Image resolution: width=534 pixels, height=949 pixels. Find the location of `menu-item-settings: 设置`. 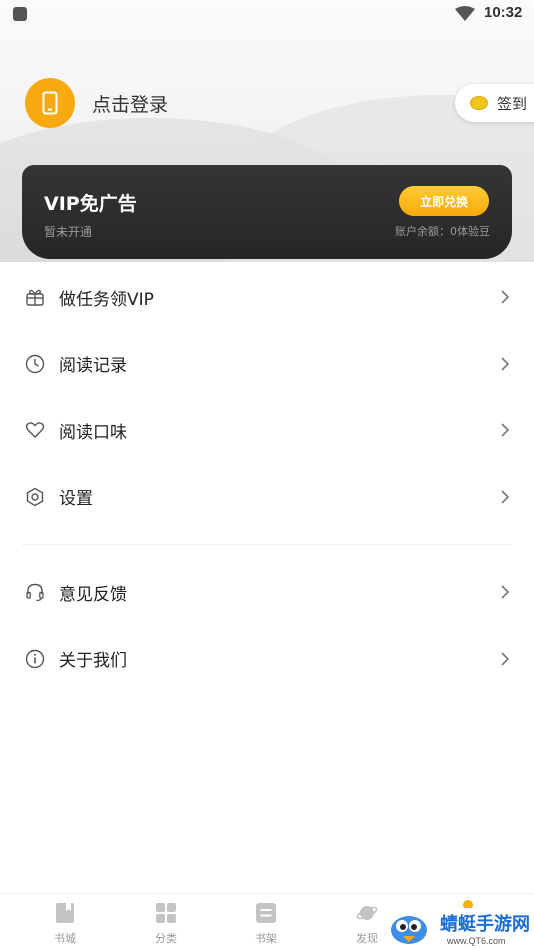

menu-item-settings: 设置 is located at coordinates (267, 497).